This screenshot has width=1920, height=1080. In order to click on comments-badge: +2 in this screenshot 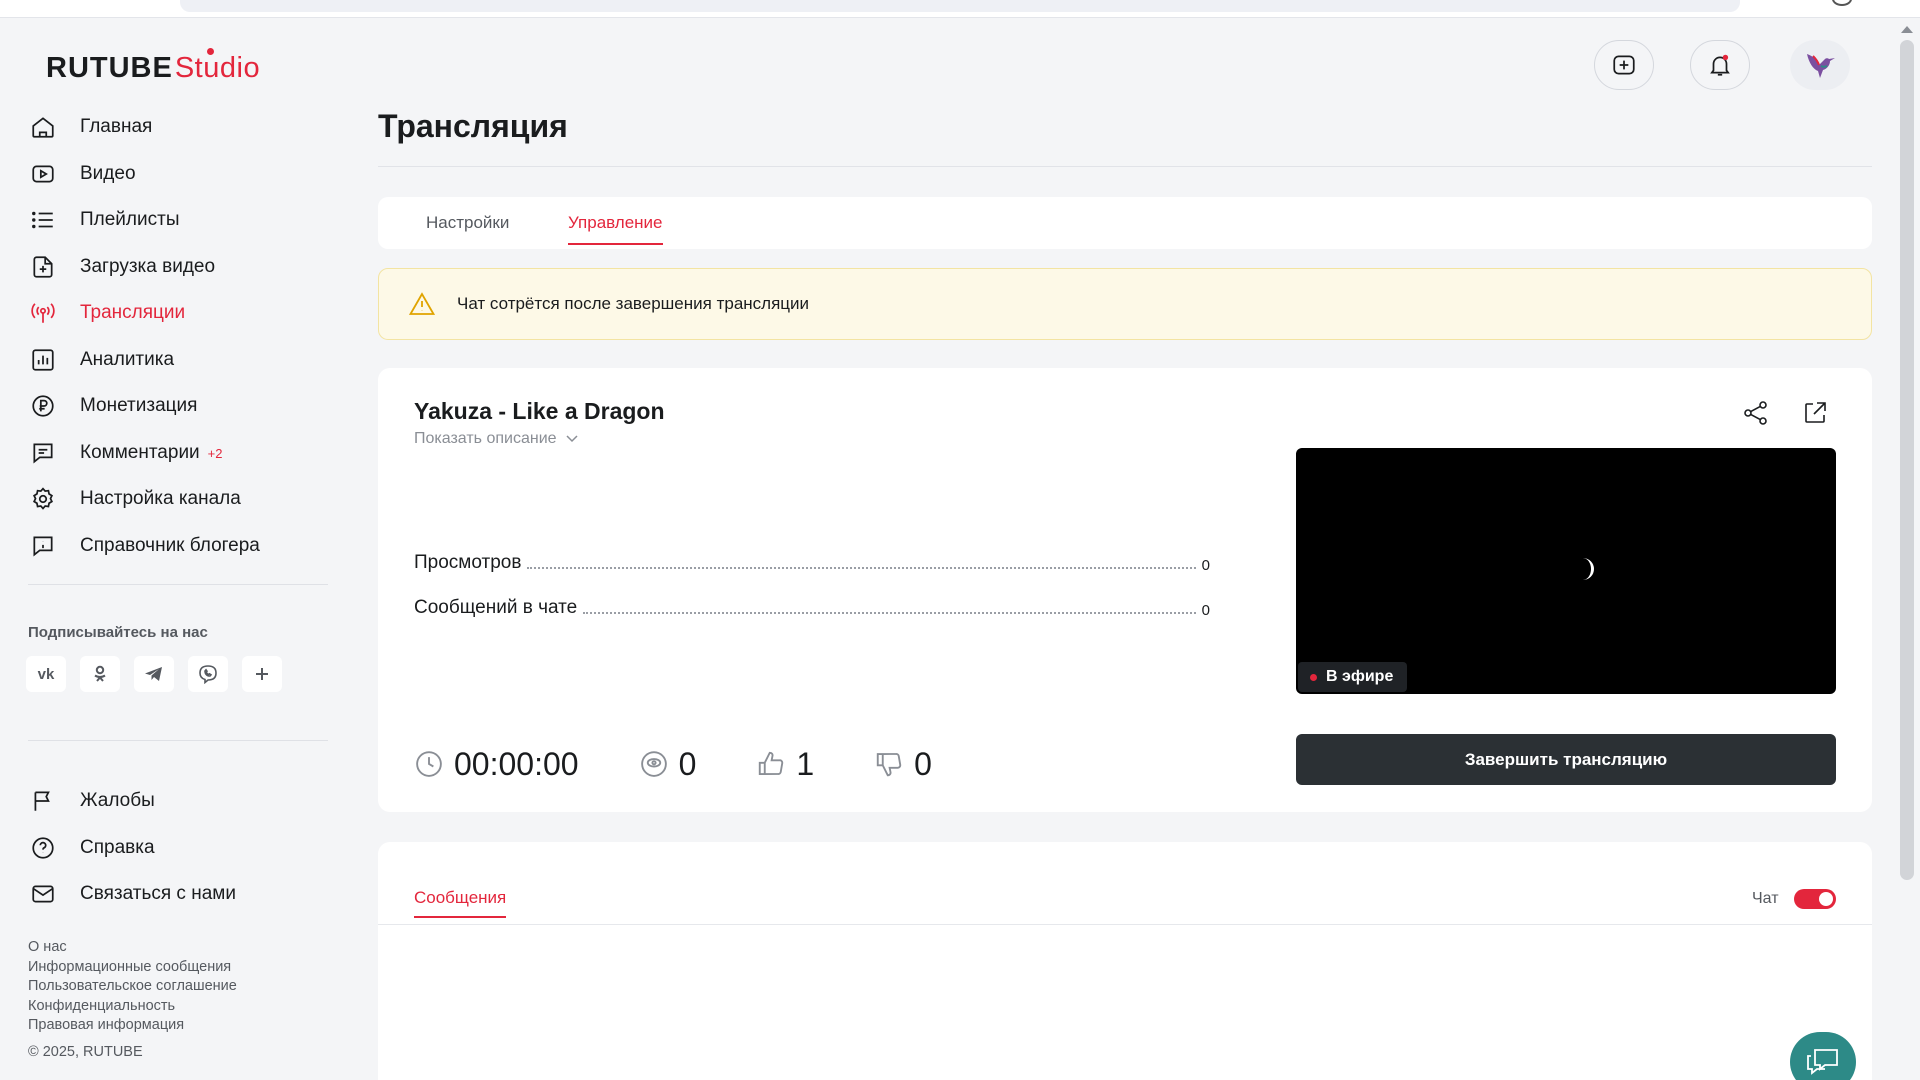, I will do `click(215, 454)`.